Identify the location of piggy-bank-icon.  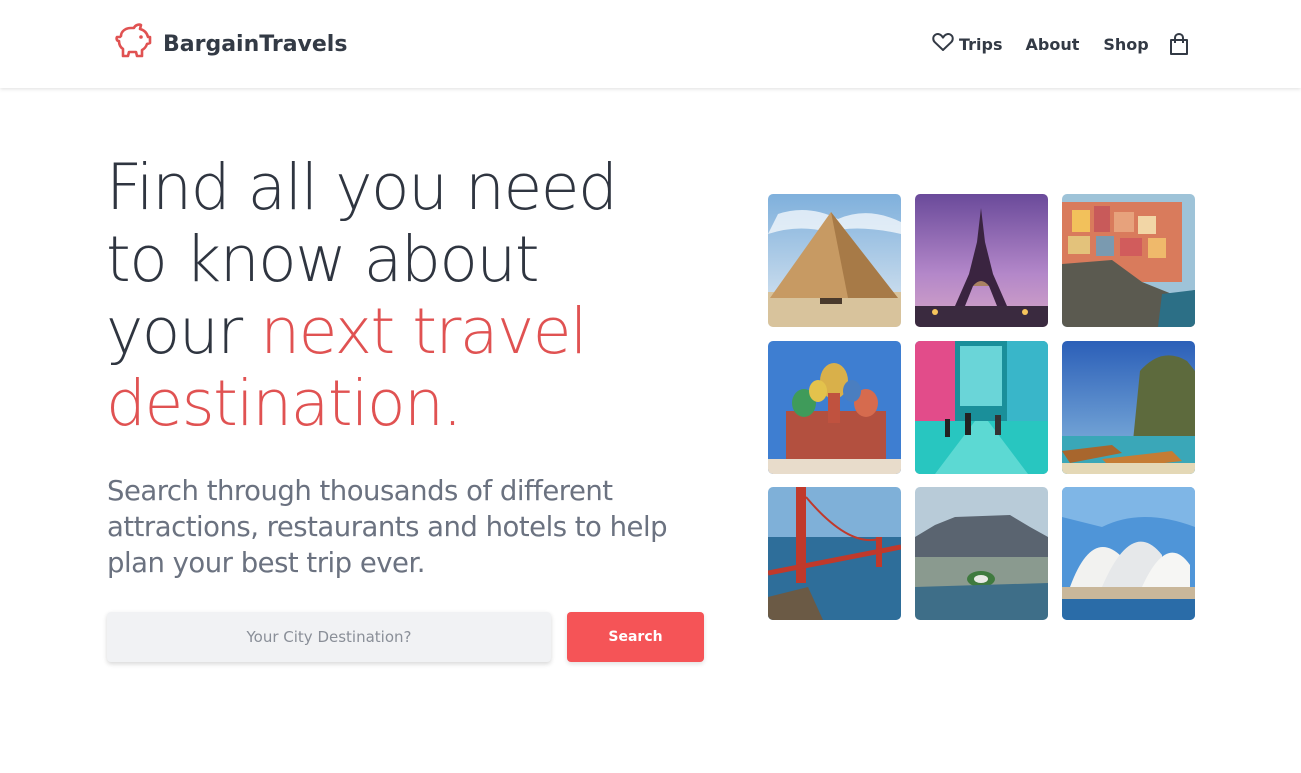
(134, 44).